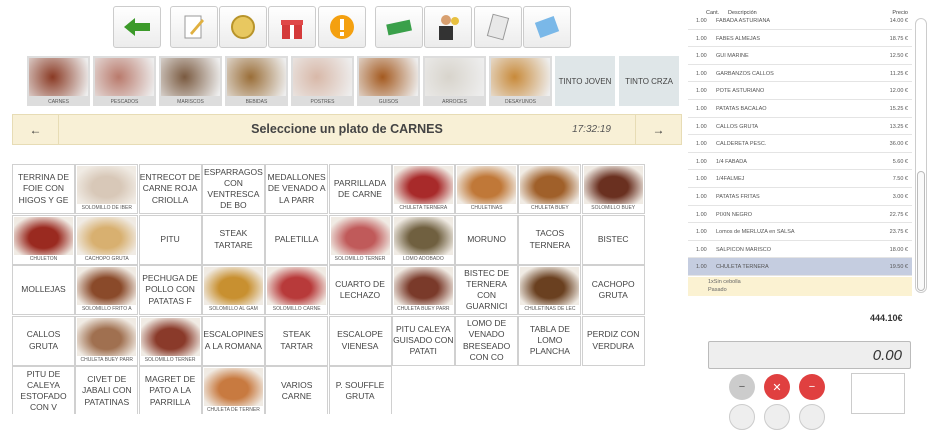  Describe the element at coordinates (297, 239) in the screenshot. I see `product-button: PALETILLA` at that location.